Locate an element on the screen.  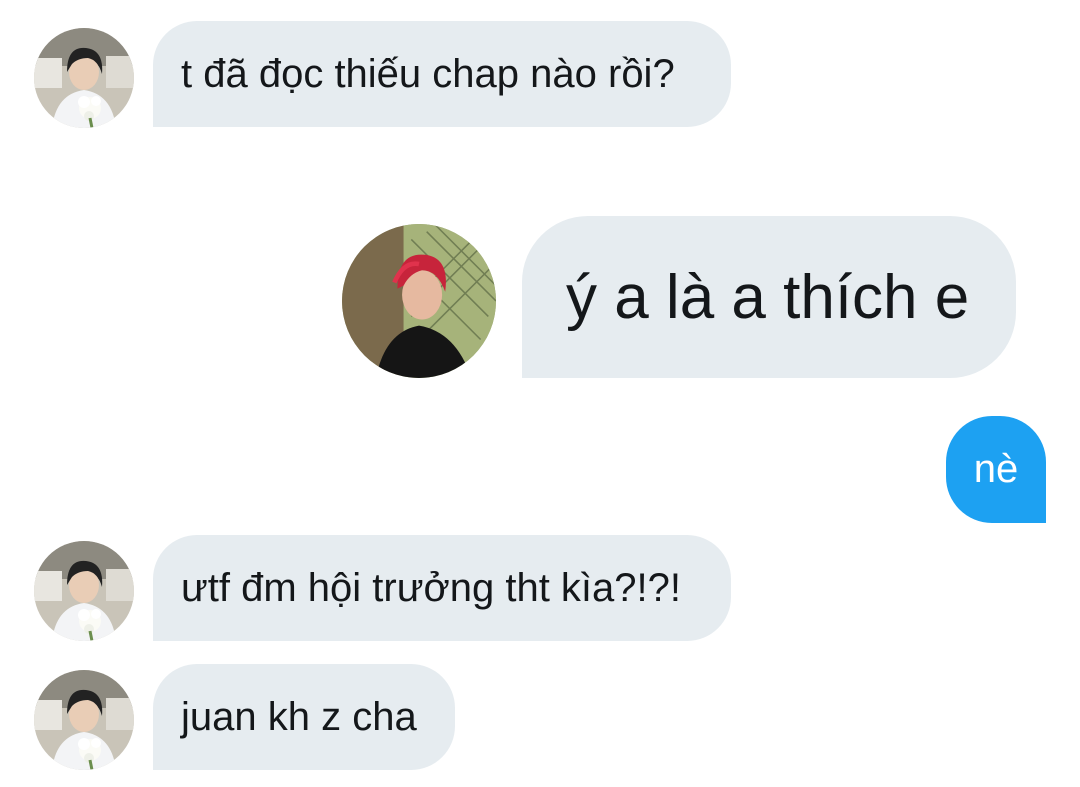
message-text: ý a là a thích e is located at coordinates (768, 297).